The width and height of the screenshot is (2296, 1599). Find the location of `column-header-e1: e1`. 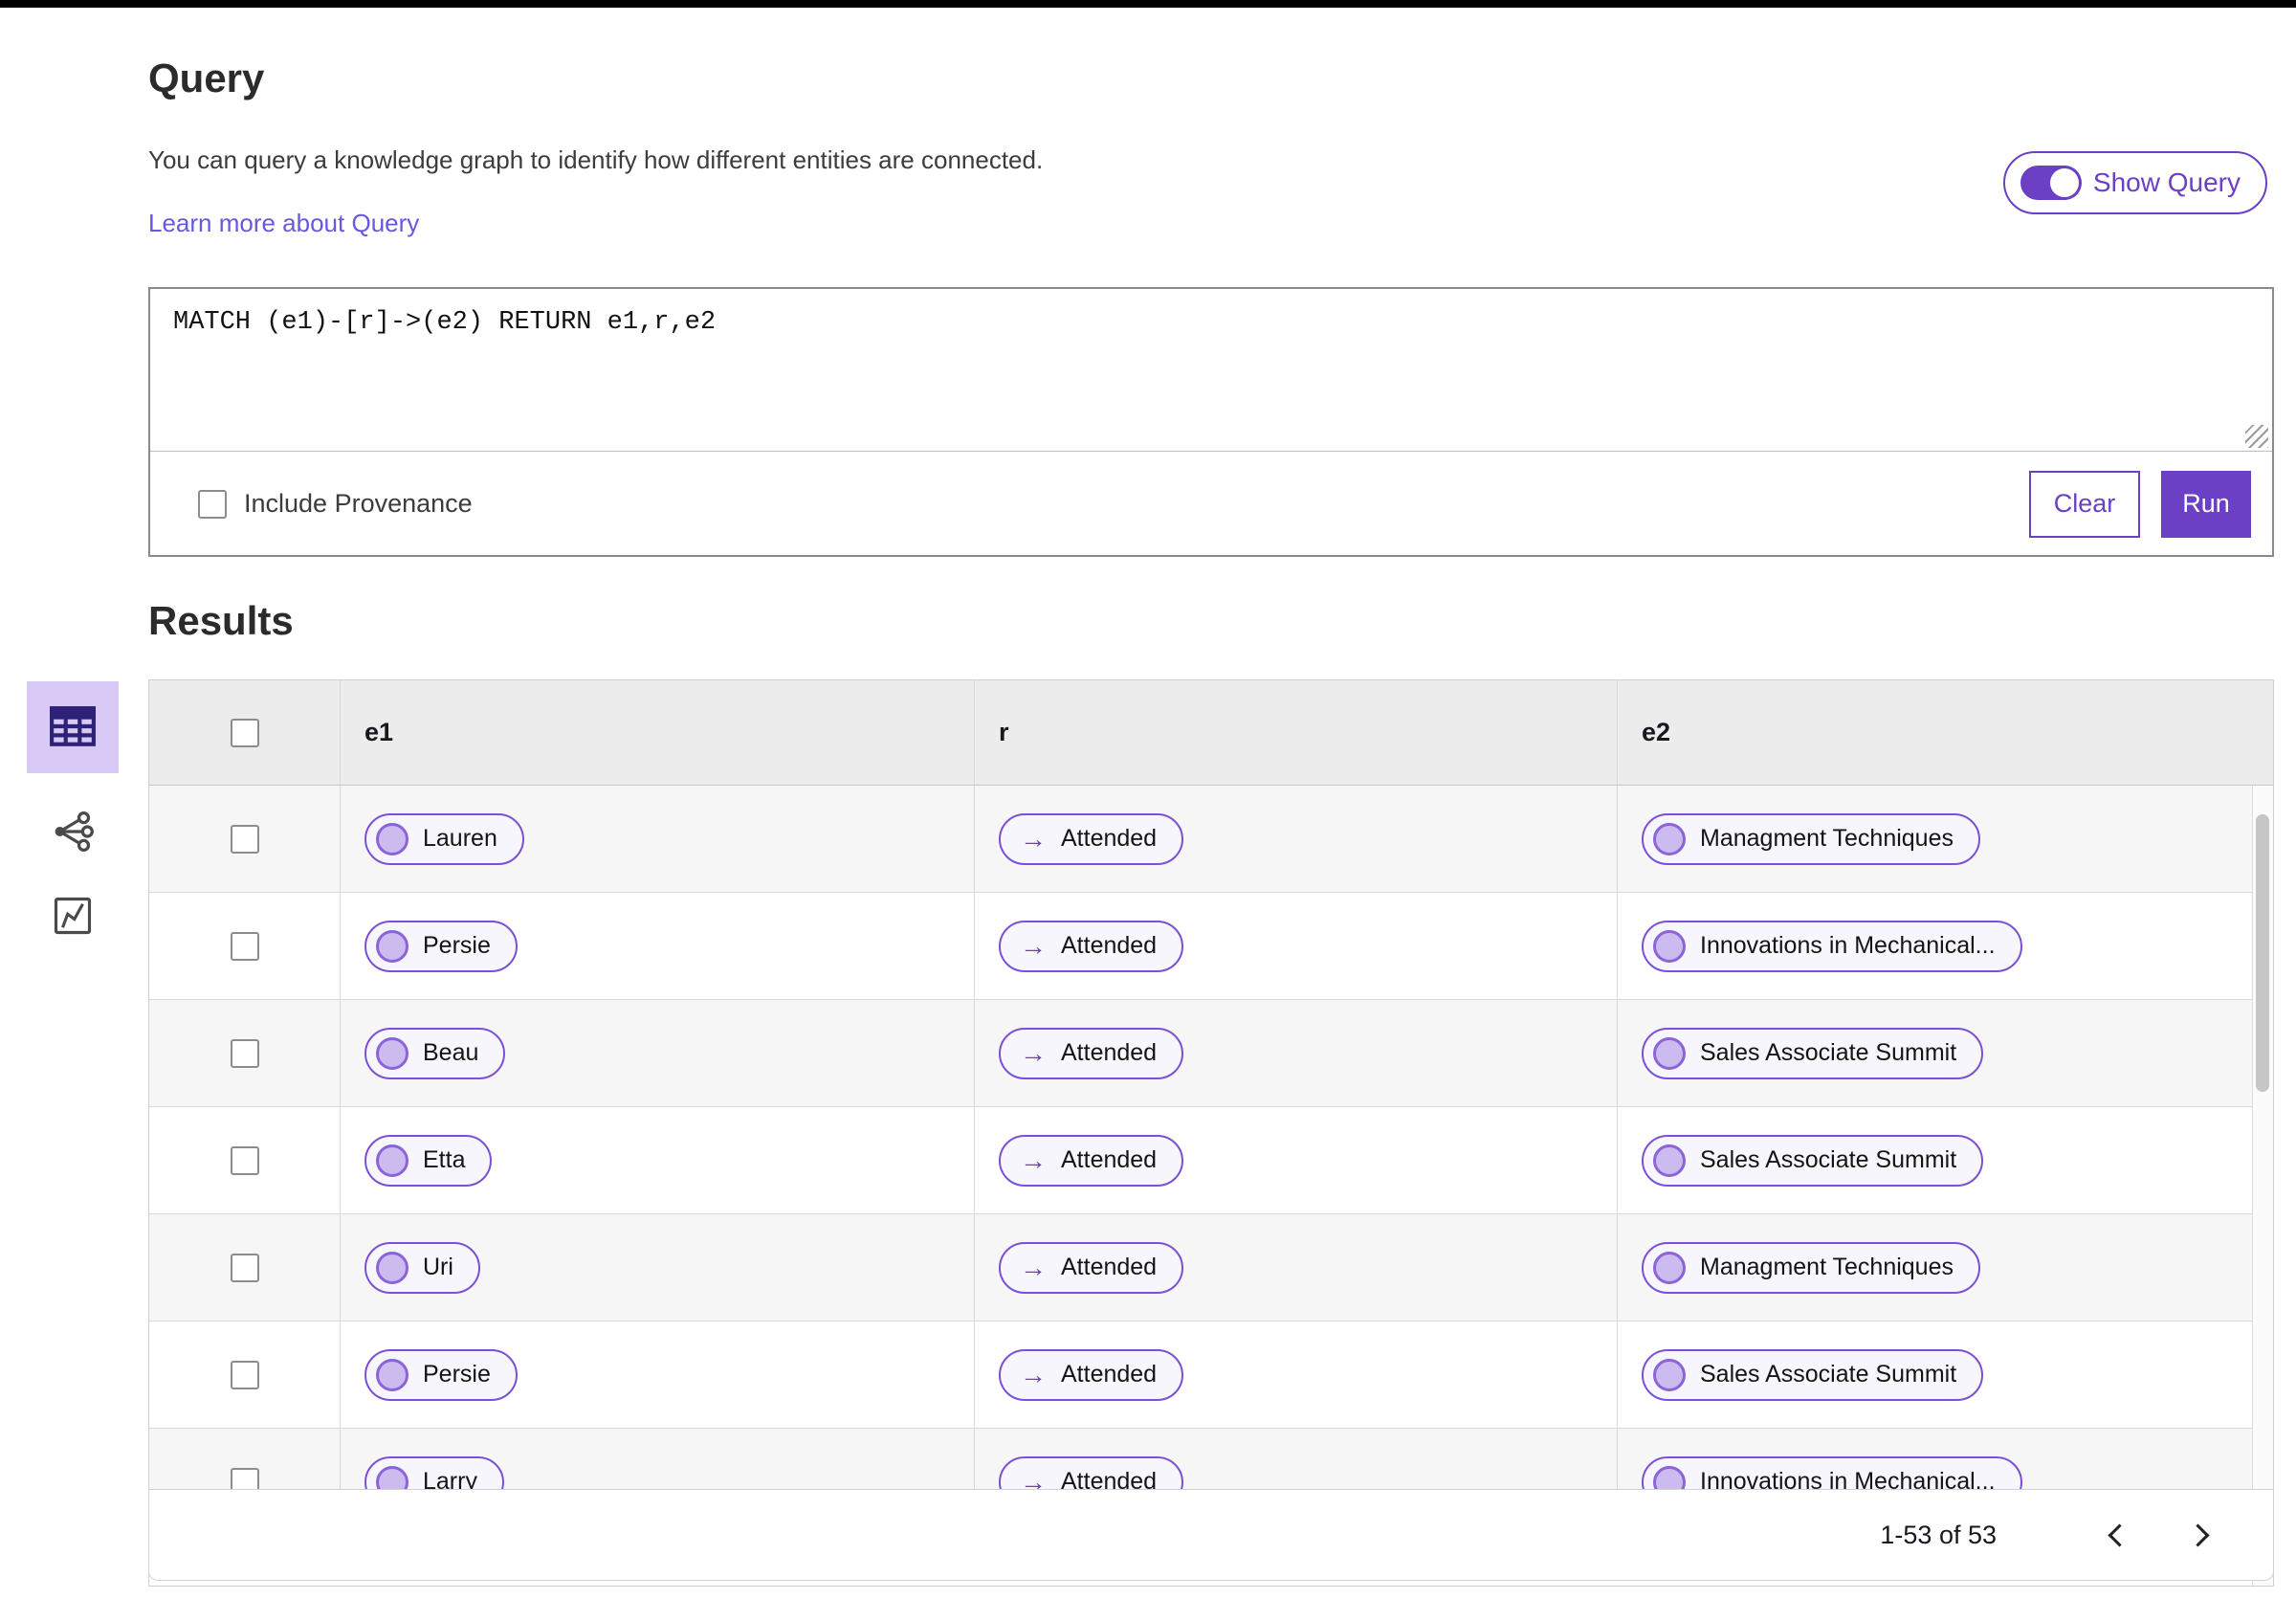

column-header-e1: e1 is located at coordinates (379, 732).